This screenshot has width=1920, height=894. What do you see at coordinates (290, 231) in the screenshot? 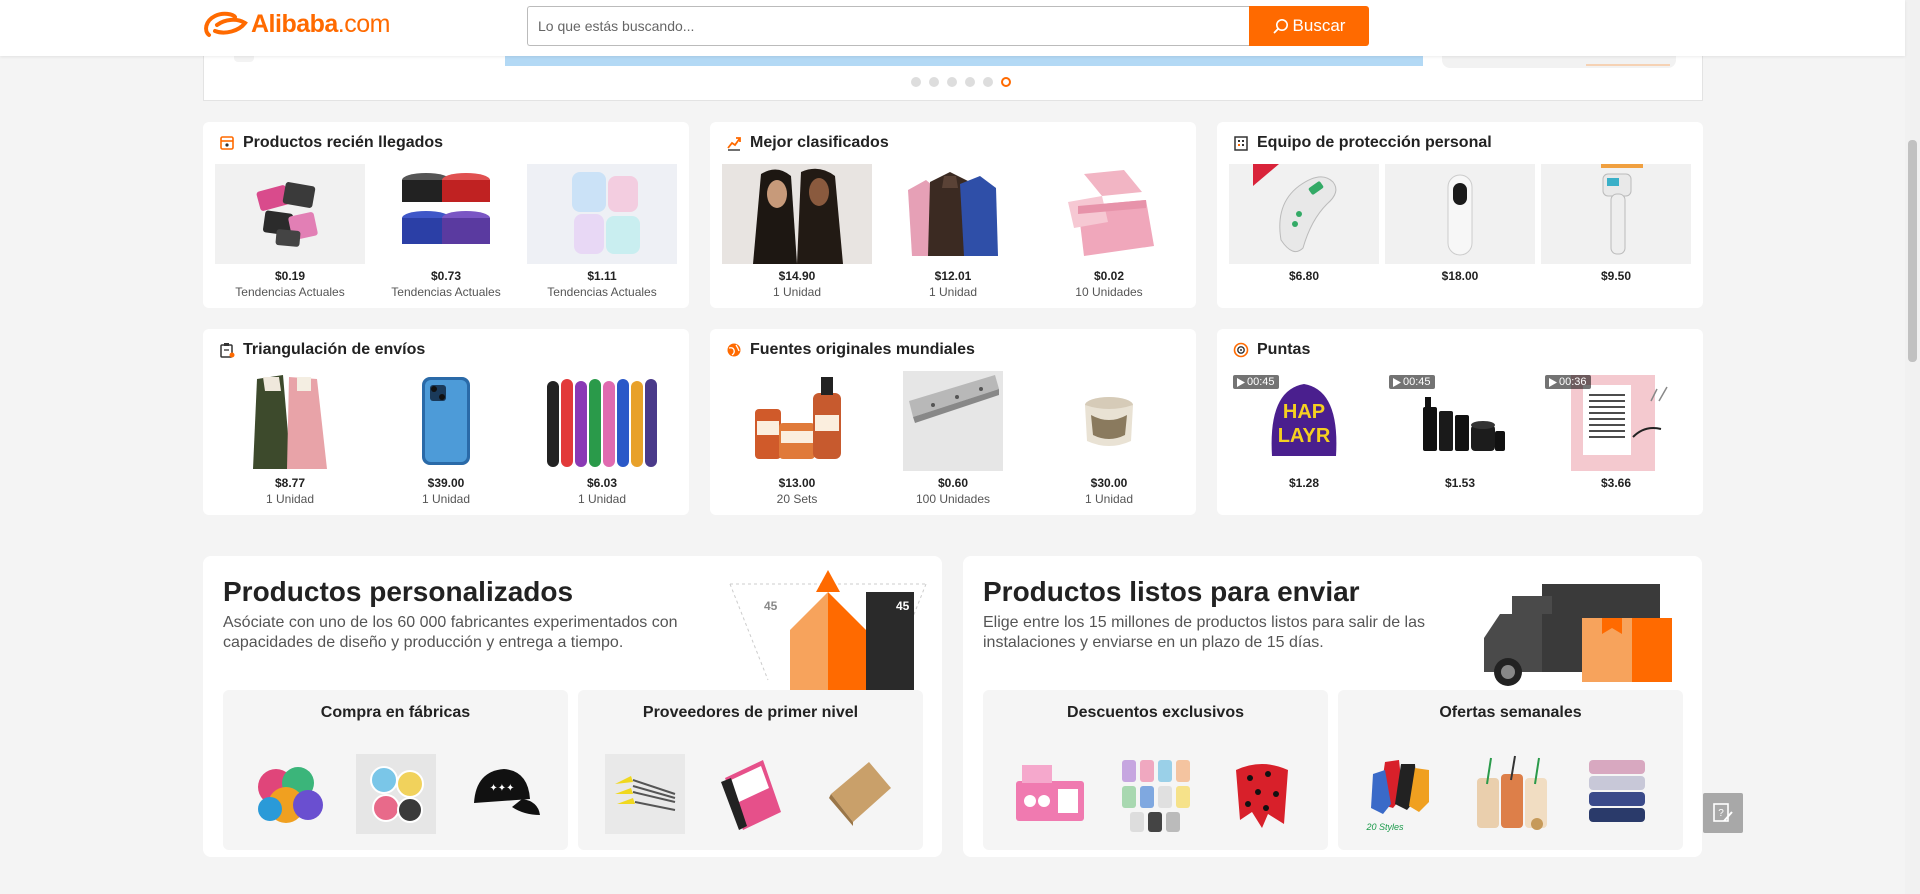
I see `product-item: $0.19 Tendencias Actuales` at bounding box center [290, 231].